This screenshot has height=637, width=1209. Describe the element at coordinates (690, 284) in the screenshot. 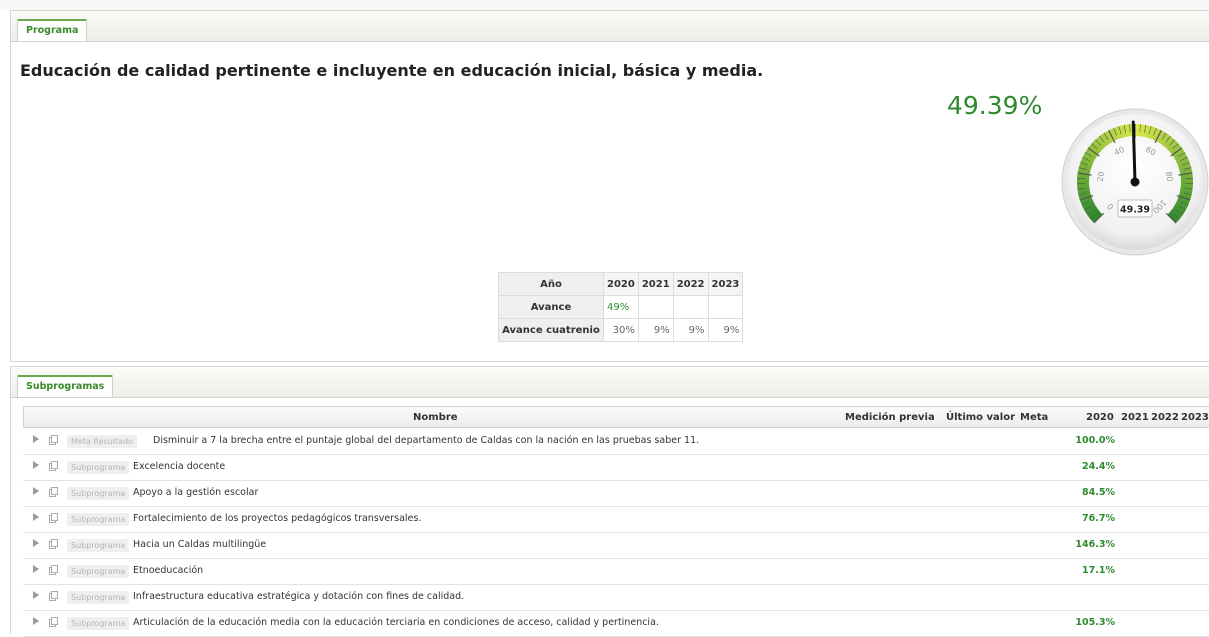

I see `year-header: 2022` at that location.